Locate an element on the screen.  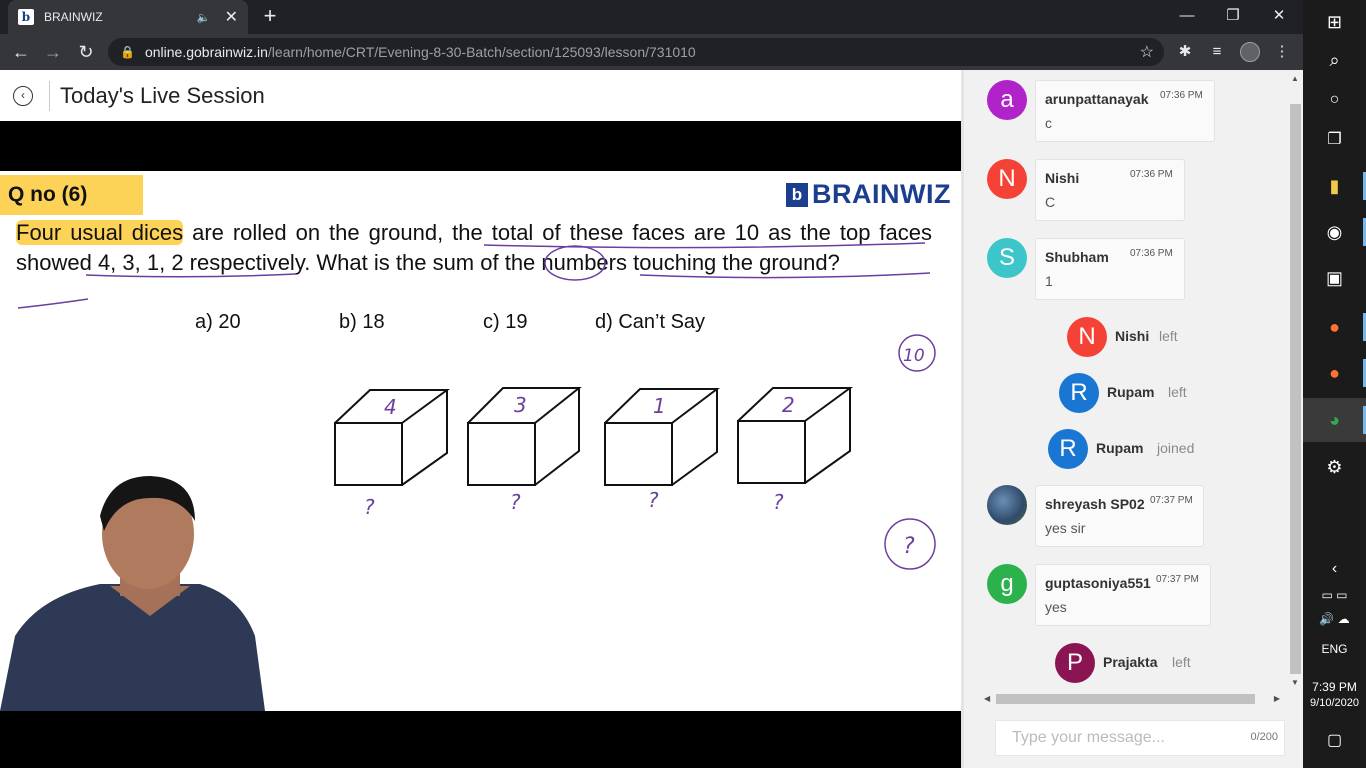
scroll-left-arrow-icon: ◀ is located at coordinates (987, 699).